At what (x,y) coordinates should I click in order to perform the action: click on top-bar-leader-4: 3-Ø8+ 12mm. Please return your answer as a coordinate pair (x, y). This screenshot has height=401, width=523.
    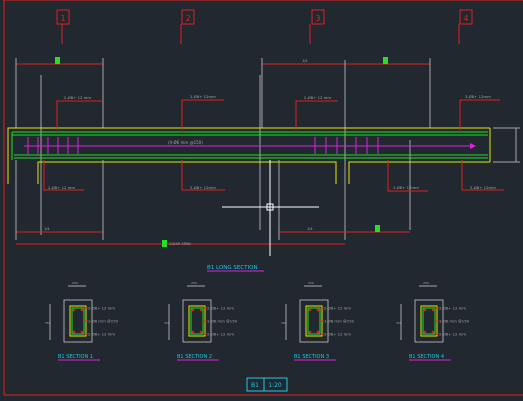
    Looking at the image, I should click on (479, 112).